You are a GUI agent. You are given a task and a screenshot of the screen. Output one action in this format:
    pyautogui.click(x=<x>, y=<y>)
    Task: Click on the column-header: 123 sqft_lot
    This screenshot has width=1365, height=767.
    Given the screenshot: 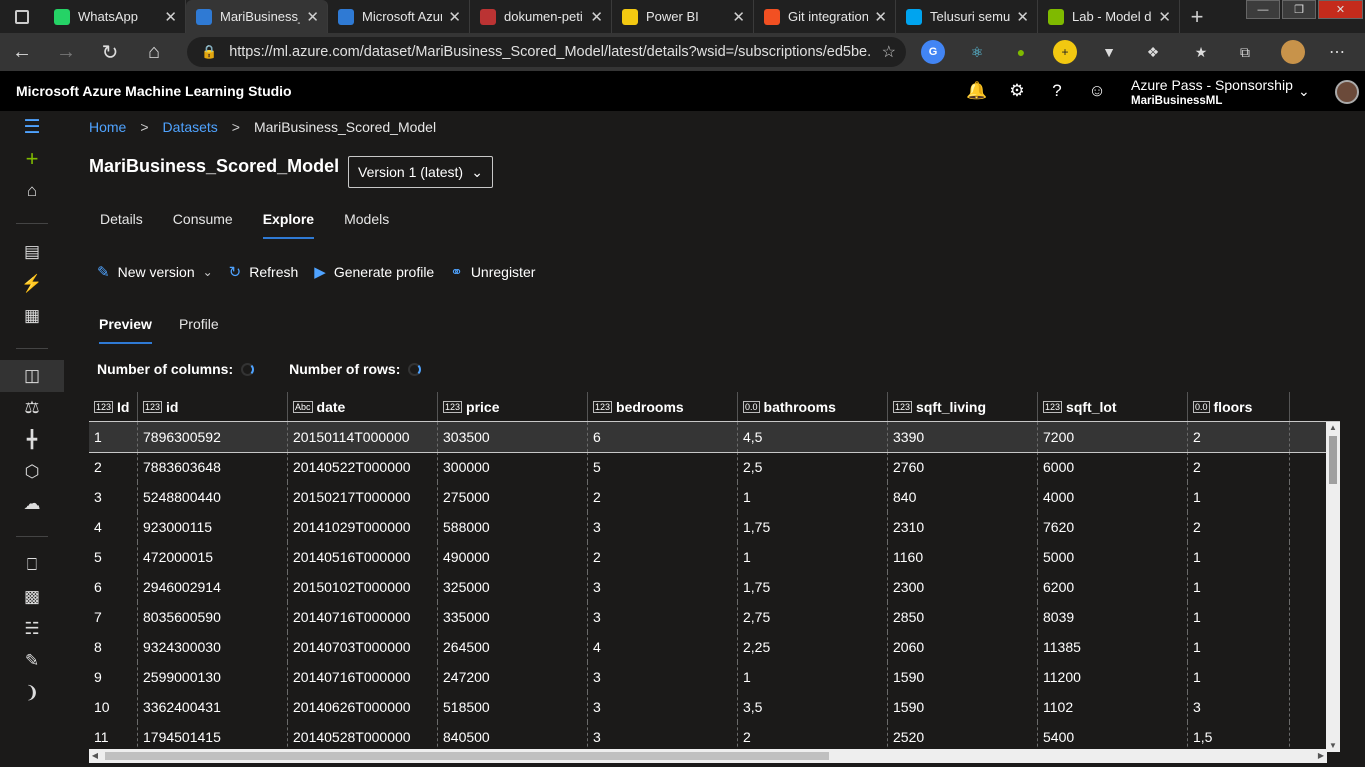 What is the action you would take?
    pyautogui.click(x=1113, y=407)
    